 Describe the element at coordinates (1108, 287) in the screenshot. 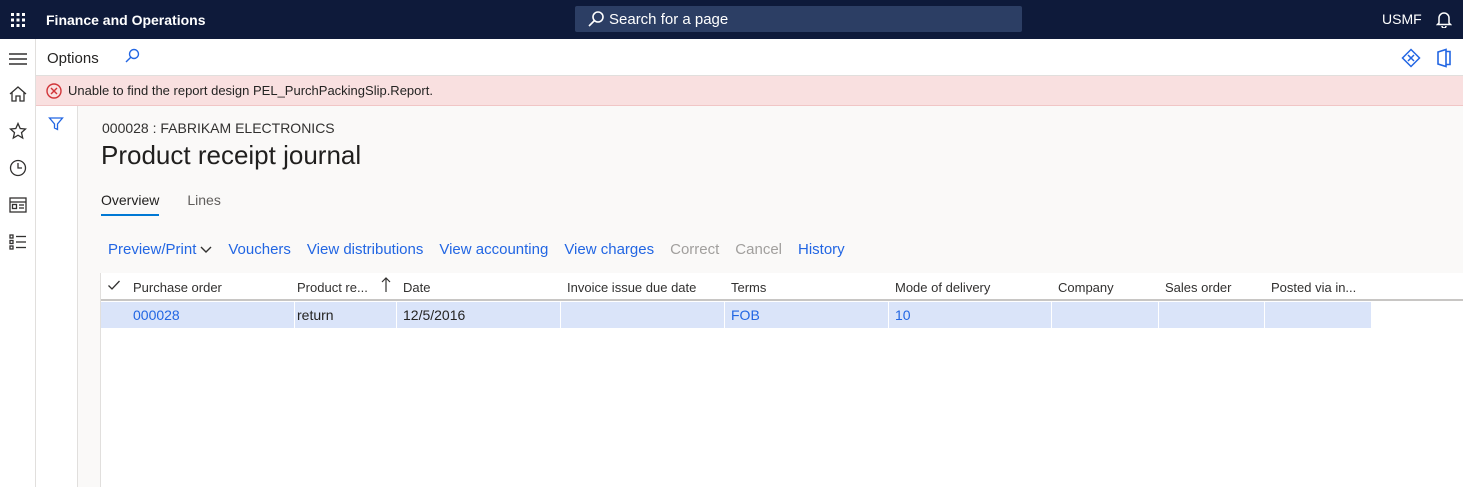

I see `column-header-company: Company` at that location.